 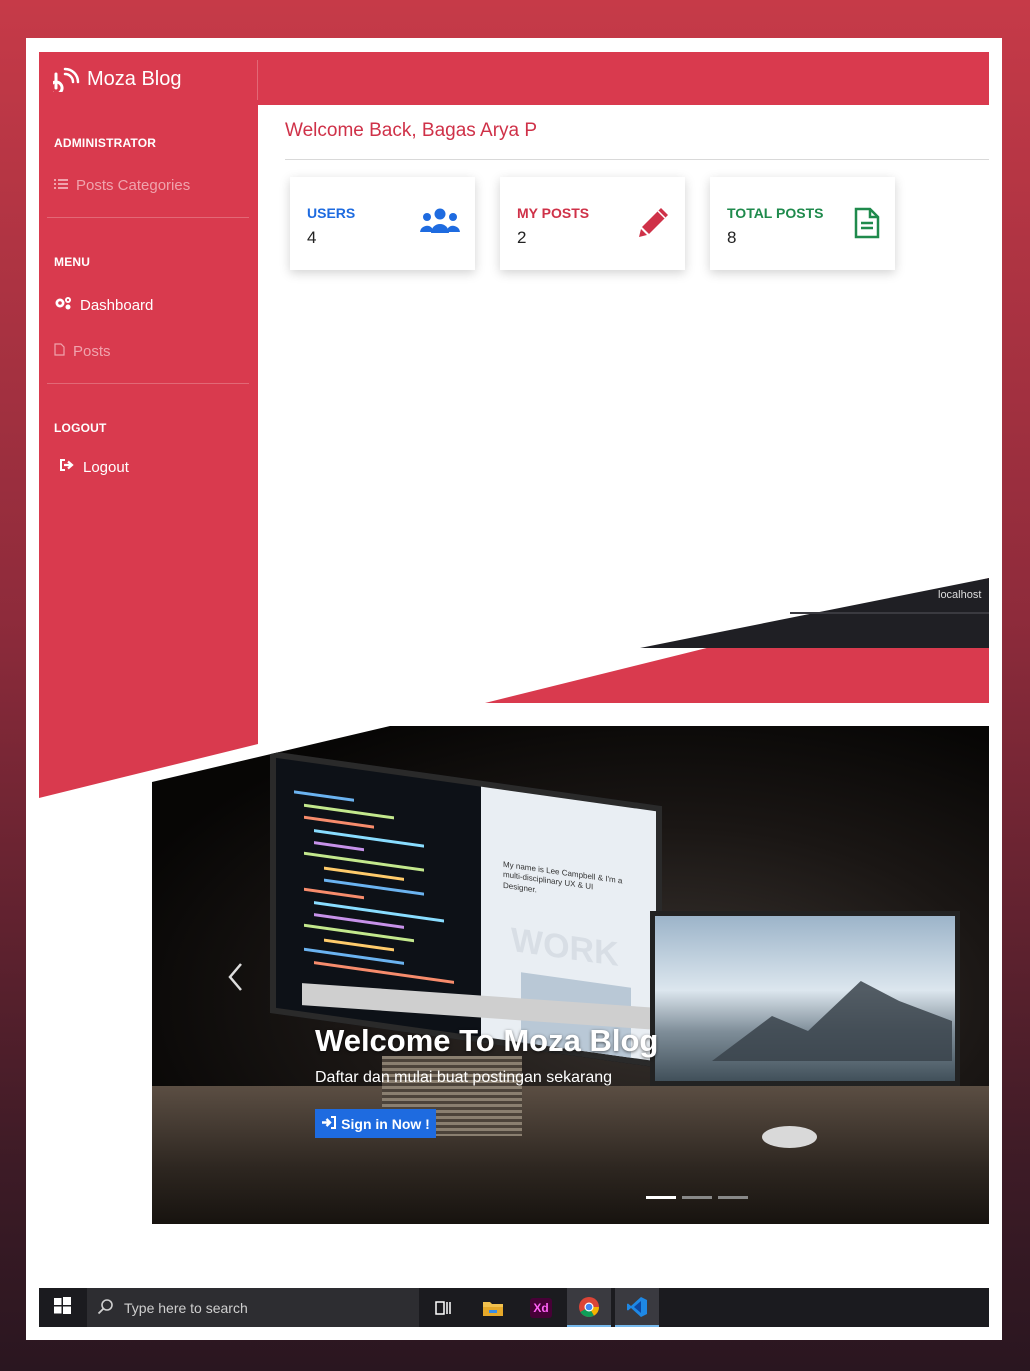 I want to click on card-label: TOTAL POSTS, so click(x=775, y=213).